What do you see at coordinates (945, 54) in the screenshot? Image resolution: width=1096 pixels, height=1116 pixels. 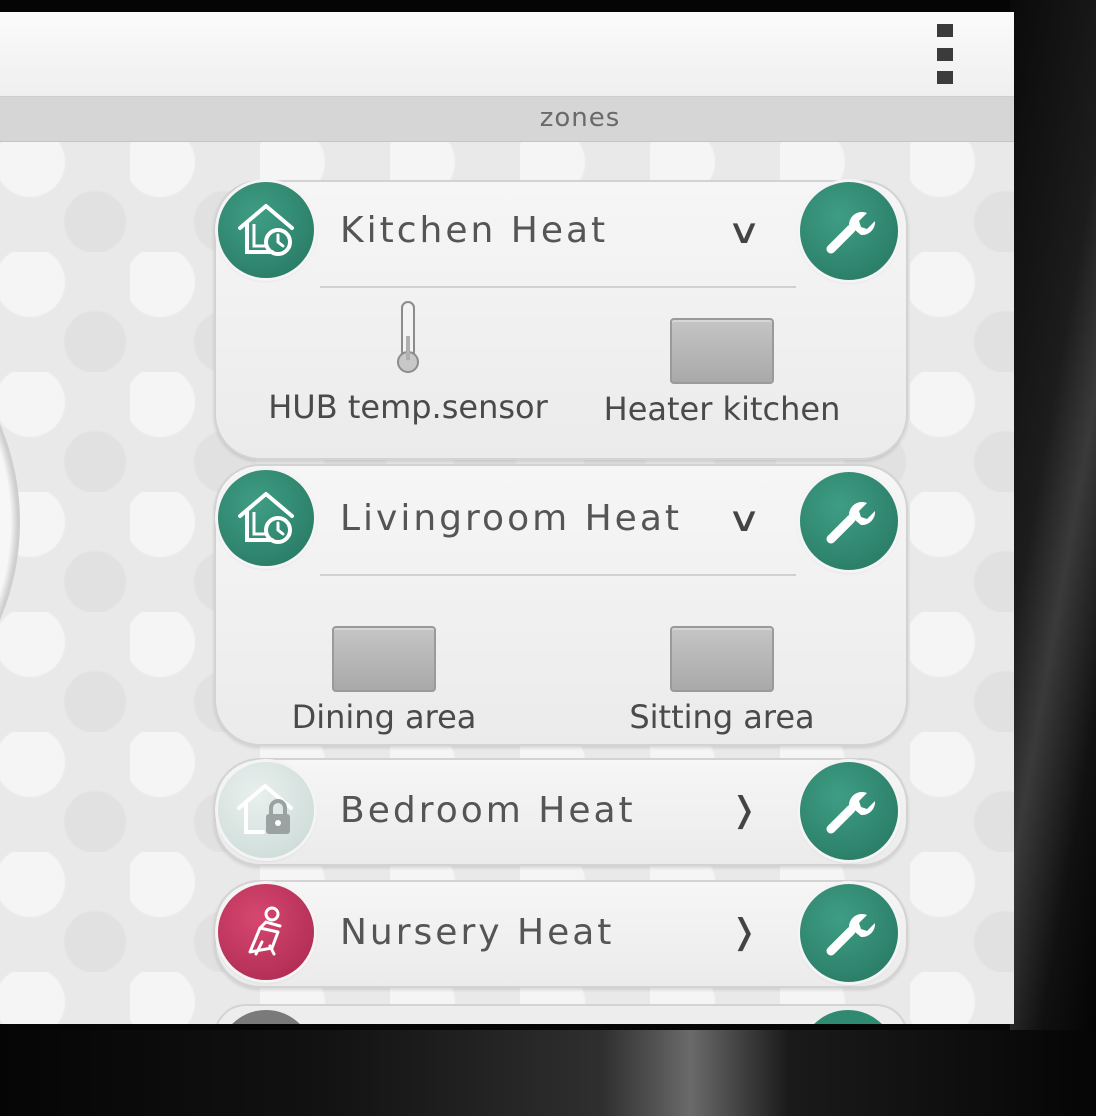 I see `menu-icon` at bounding box center [945, 54].